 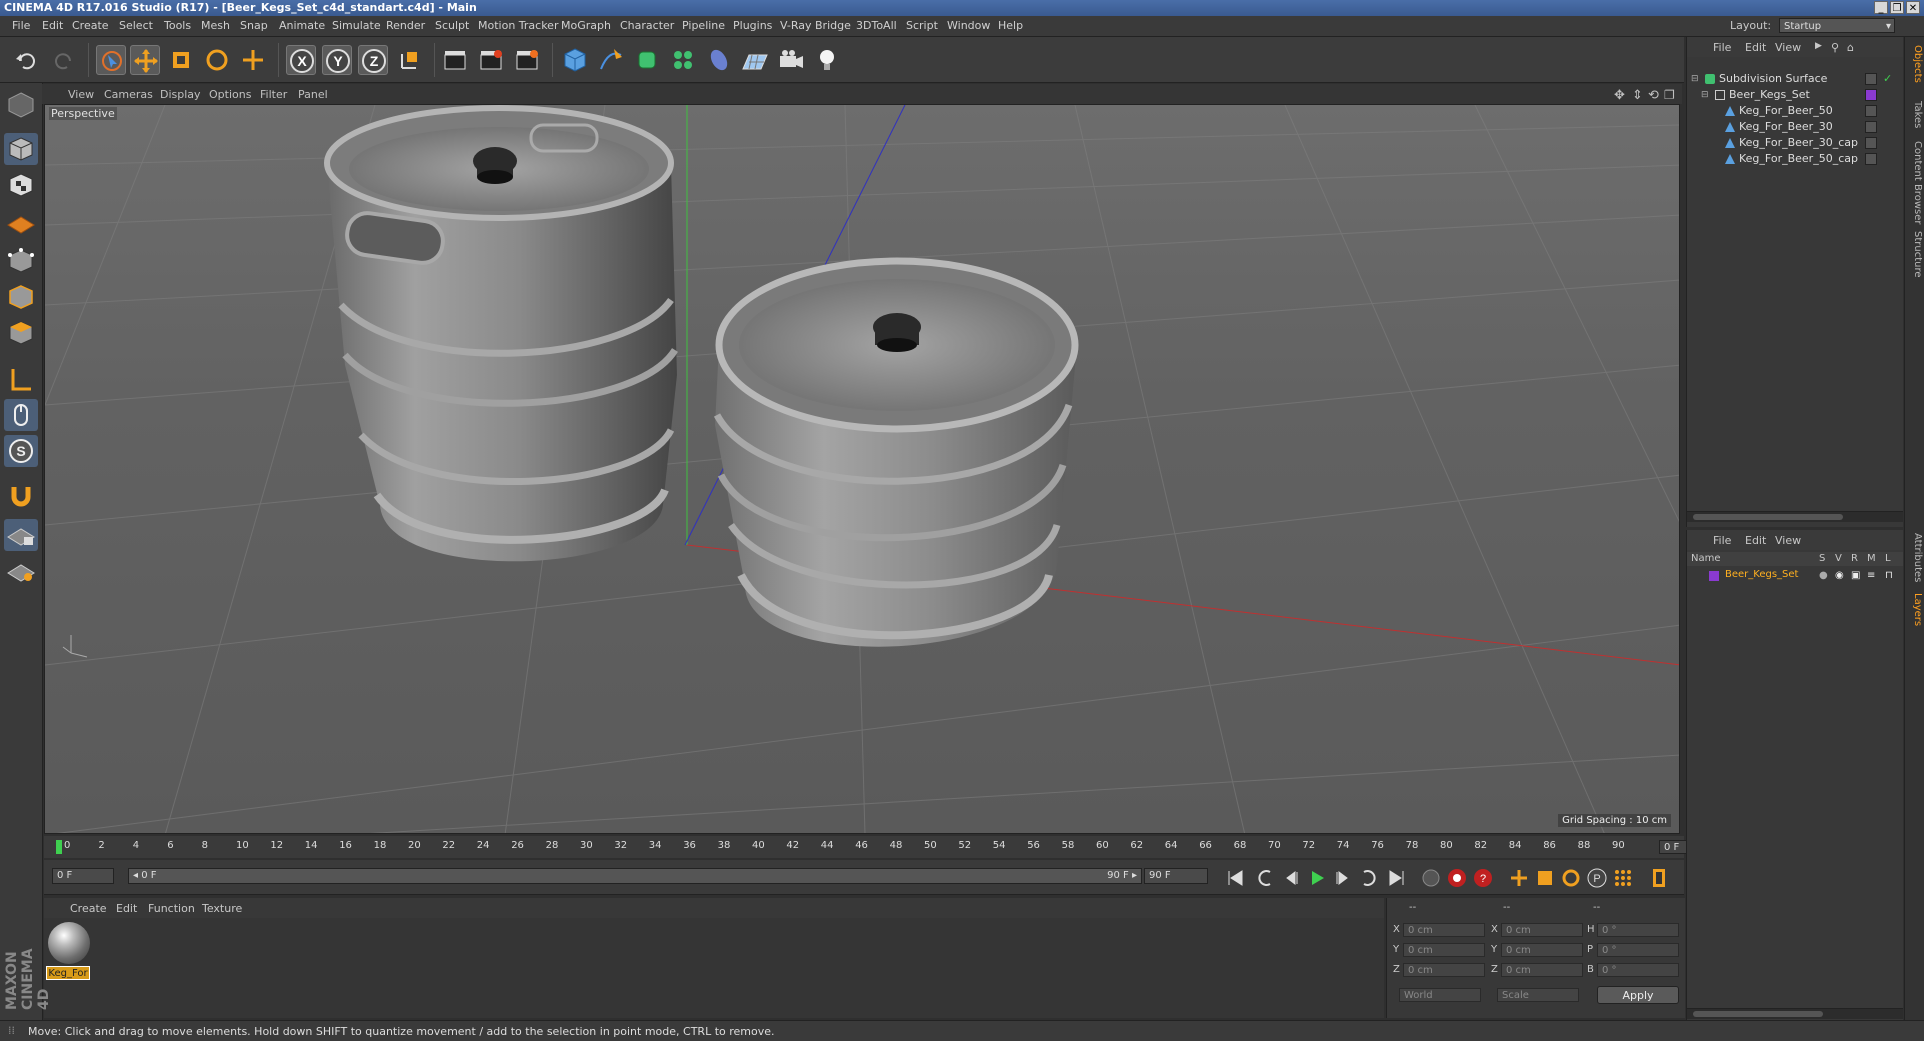 What do you see at coordinates (1795, 79) in the screenshot?
I see `tree-item-subdivision-surface: ⊟ Subdivision Surface ✓` at bounding box center [1795, 79].